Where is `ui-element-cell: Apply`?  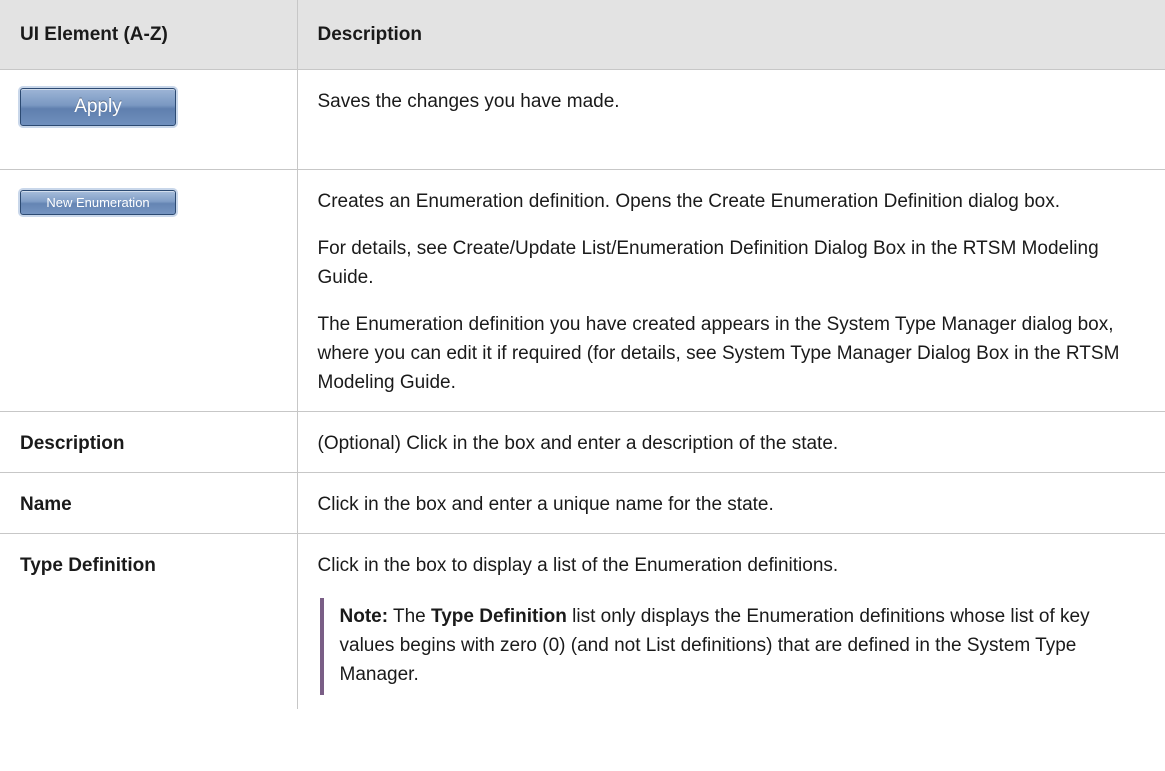
ui-element-cell: Apply is located at coordinates (149, 119).